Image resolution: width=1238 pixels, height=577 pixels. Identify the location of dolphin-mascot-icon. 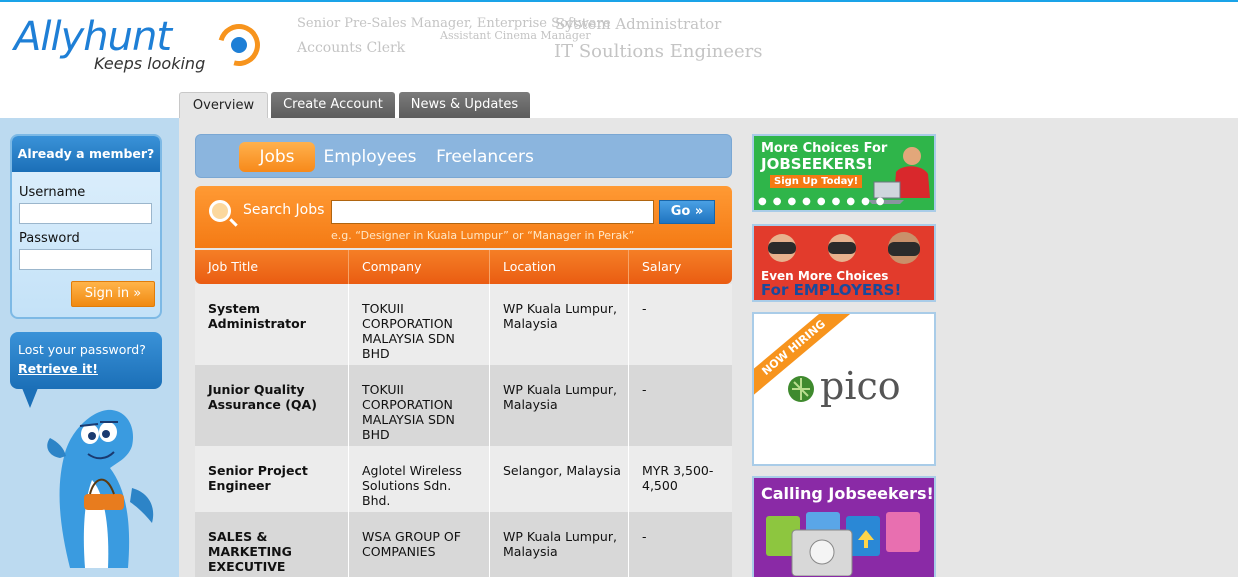
(100, 488).